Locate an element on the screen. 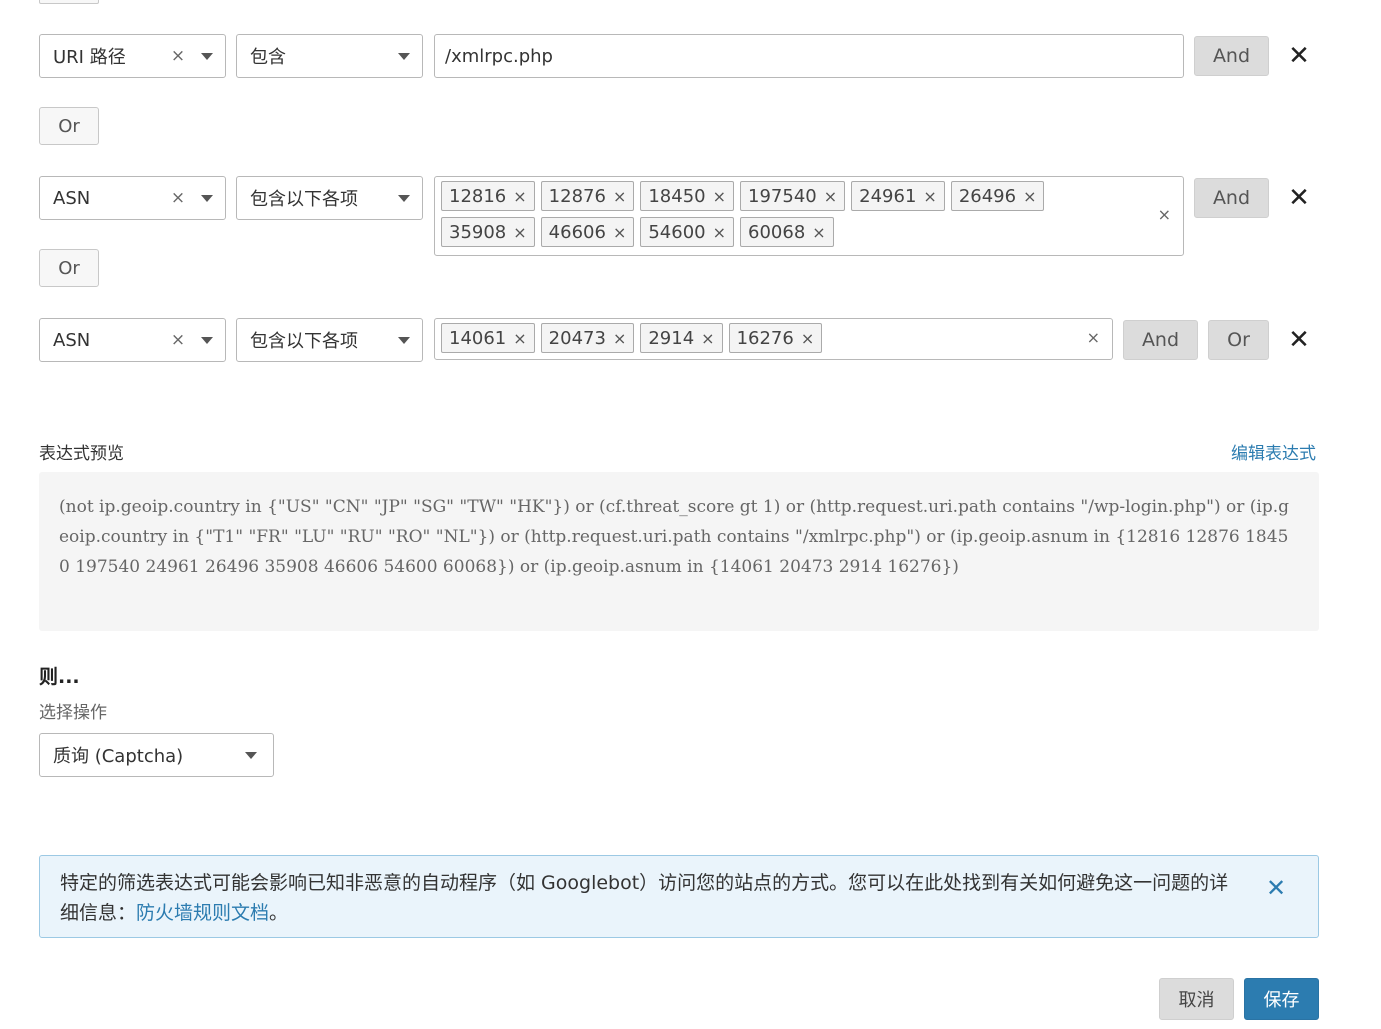  field-select-row-2: ASN × is located at coordinates (132, 198).